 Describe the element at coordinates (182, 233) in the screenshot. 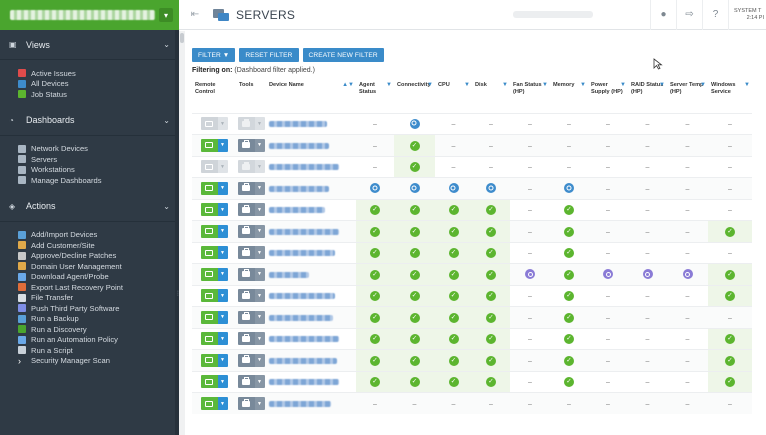

I see `content-scrollbar` at that location.